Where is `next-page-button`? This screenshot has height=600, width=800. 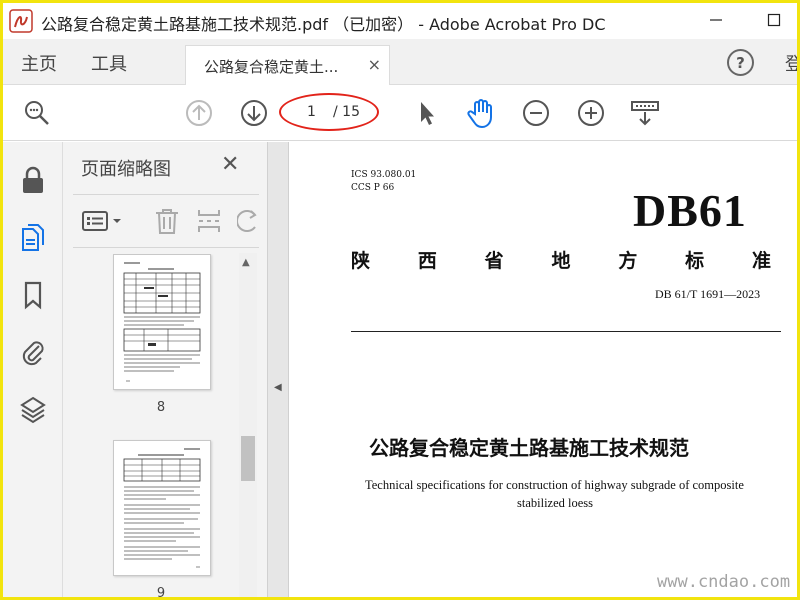
next-page-button is located at coordinates (254, 113).